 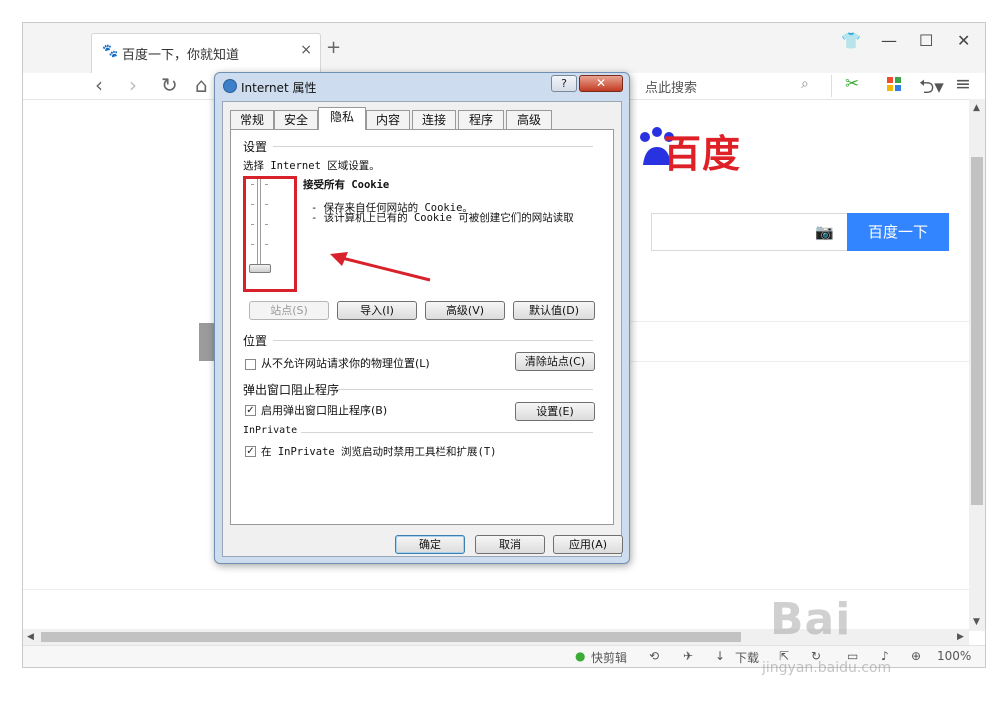 What do you see at coordinates (169, 85) in the screenshot?
I see `reload-button: ↻` at bounding box center [169, 85].